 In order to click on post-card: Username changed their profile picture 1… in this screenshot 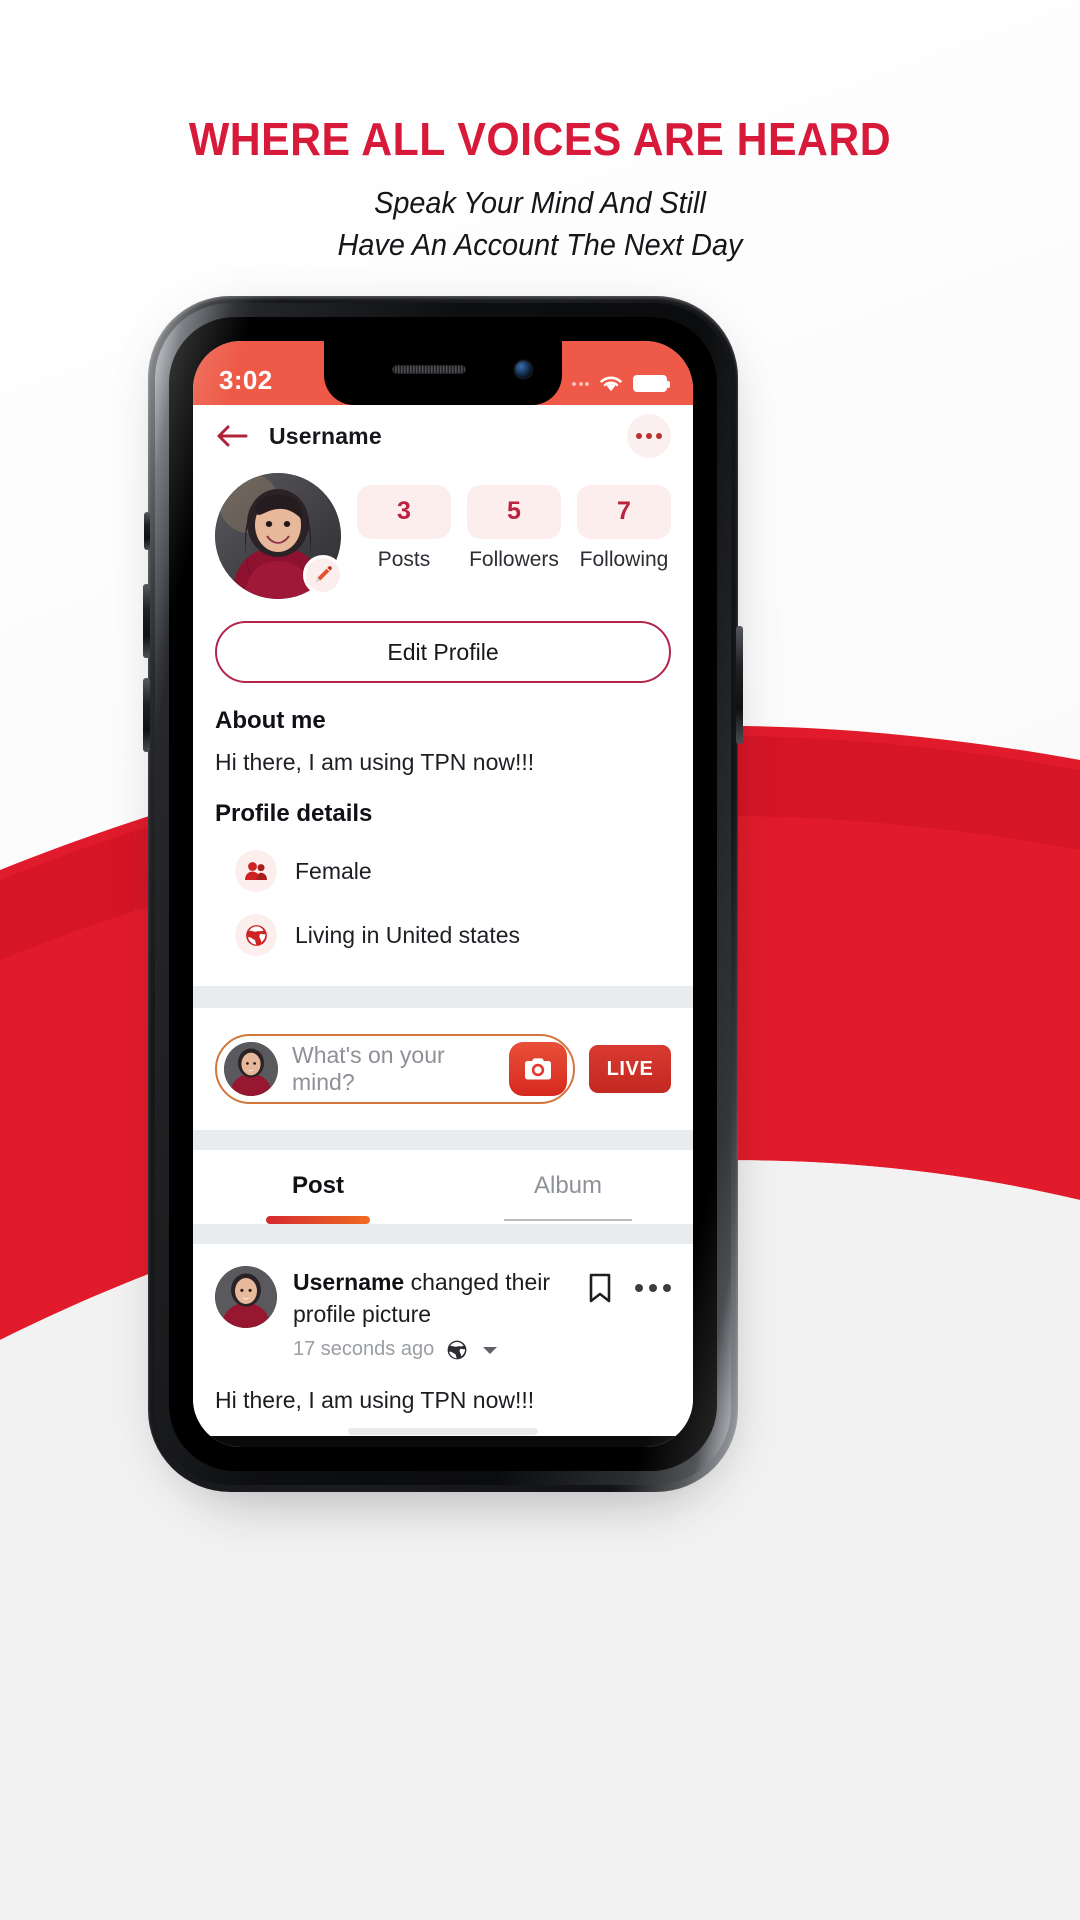, I will do `click(443, 1329)`.